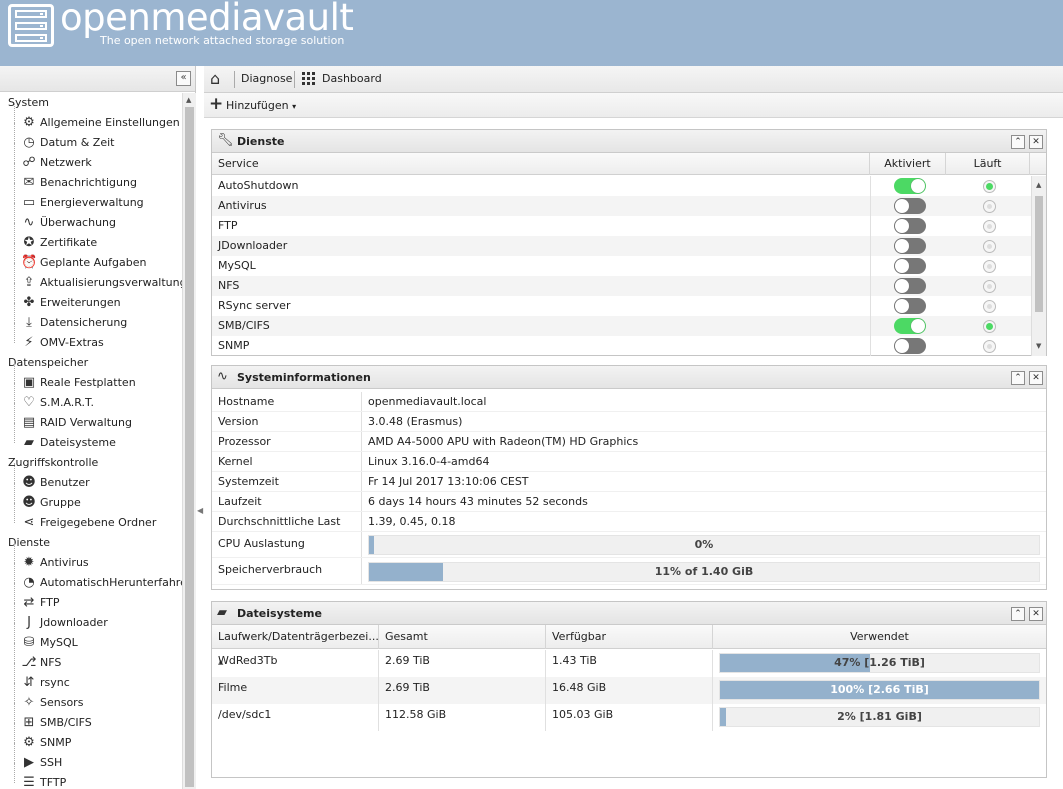 The width and height of the screenshot is (1063, 789). What do you see at coordinates (621, 186) in the screenshot?
I see `service-row: AutoShutdown` at bounding box center [621, 186].